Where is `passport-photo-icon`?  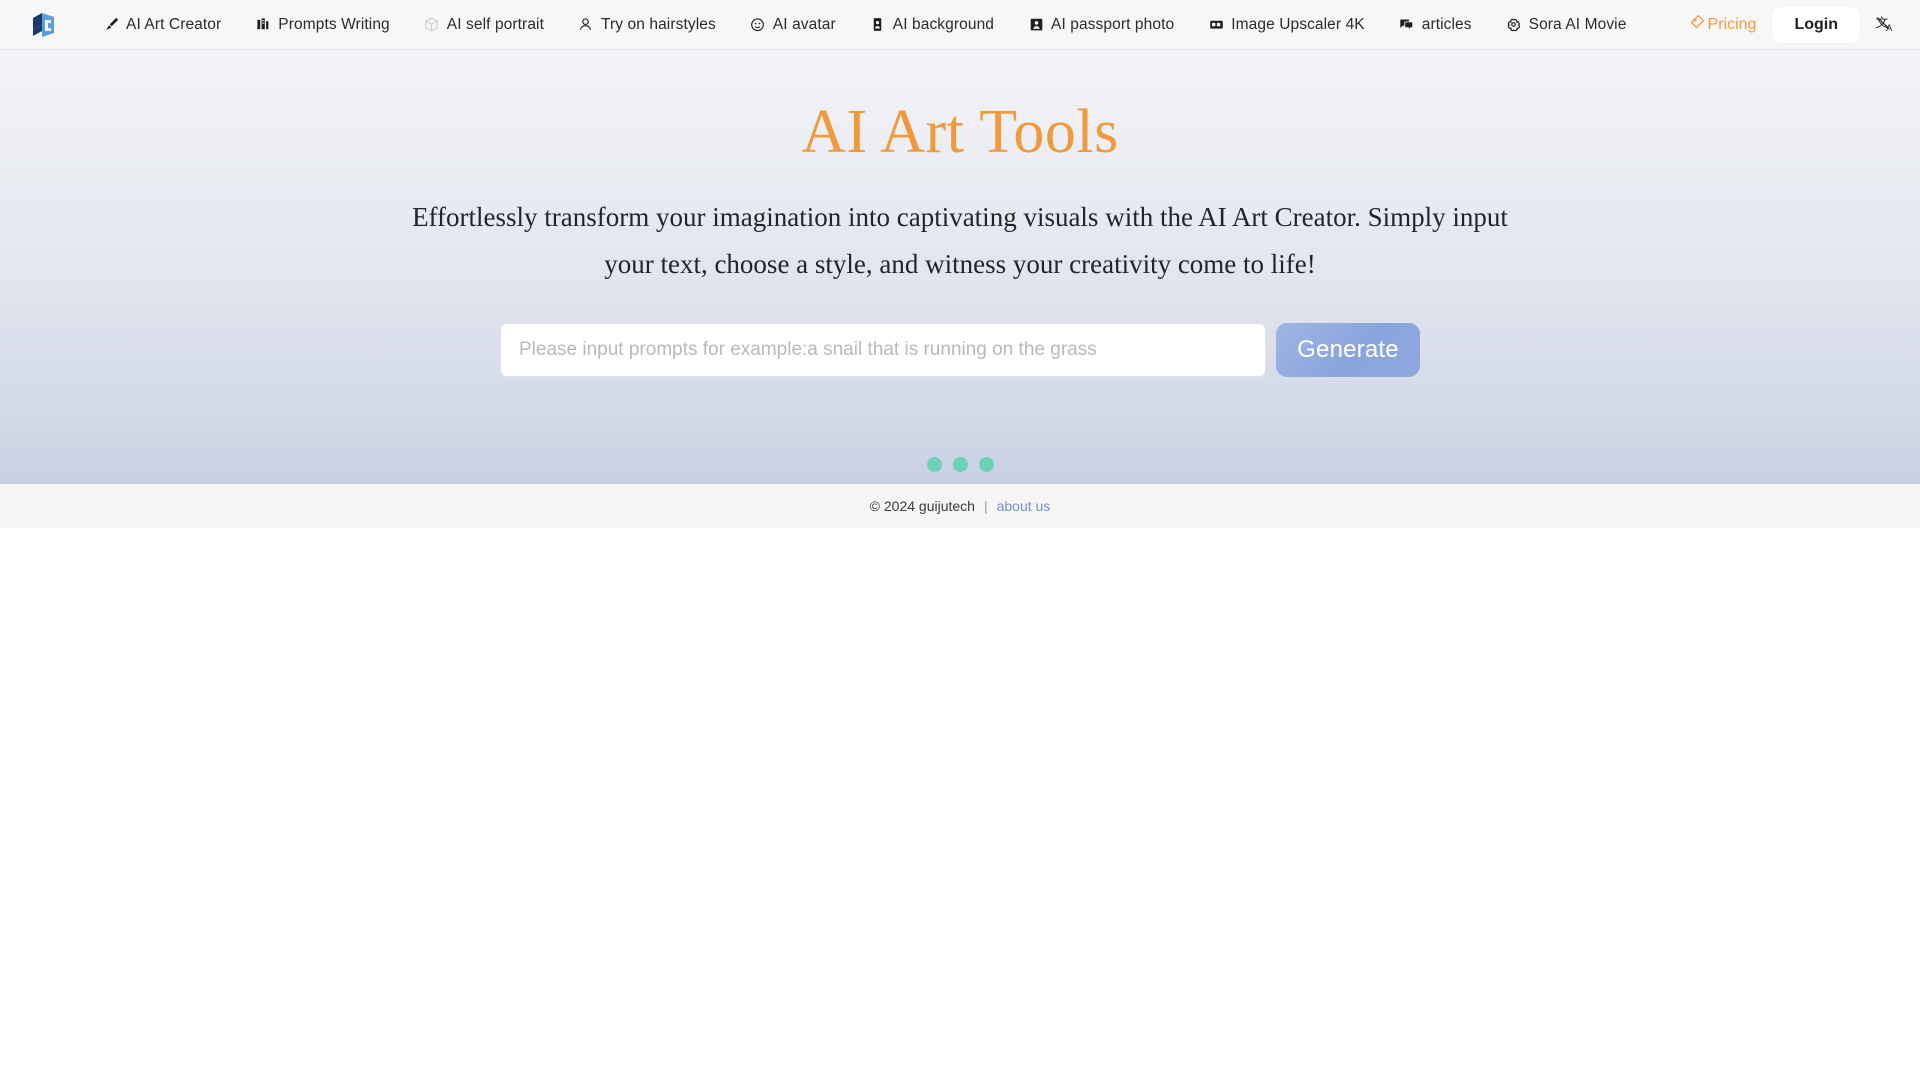
passport-photo-icon is located at coordinates (1036, 25).